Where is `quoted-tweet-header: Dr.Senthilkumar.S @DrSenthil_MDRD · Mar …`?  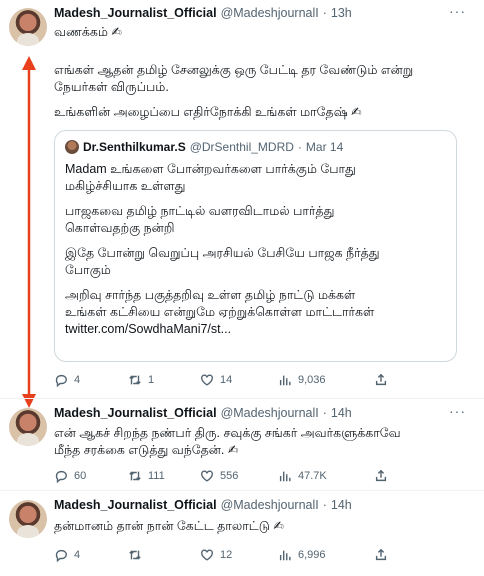
quoted-tweet-header: Dr.Senthilkumar.S @DrSenthil_MDRD · Mar … is located at coordinates (204, 147).